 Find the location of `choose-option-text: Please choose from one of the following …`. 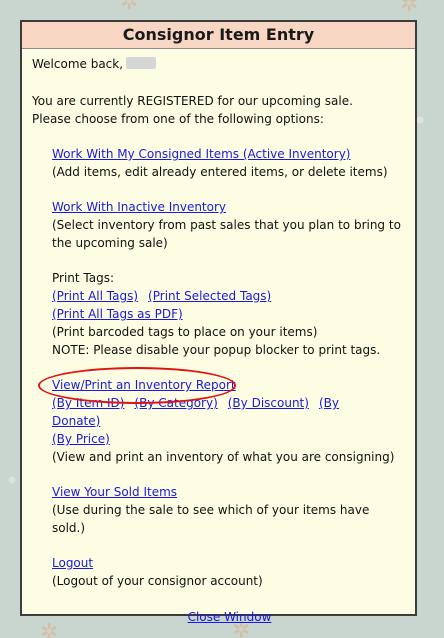

choose-option-text: Please choose from one of the following … is located at coordinates (178, 119).